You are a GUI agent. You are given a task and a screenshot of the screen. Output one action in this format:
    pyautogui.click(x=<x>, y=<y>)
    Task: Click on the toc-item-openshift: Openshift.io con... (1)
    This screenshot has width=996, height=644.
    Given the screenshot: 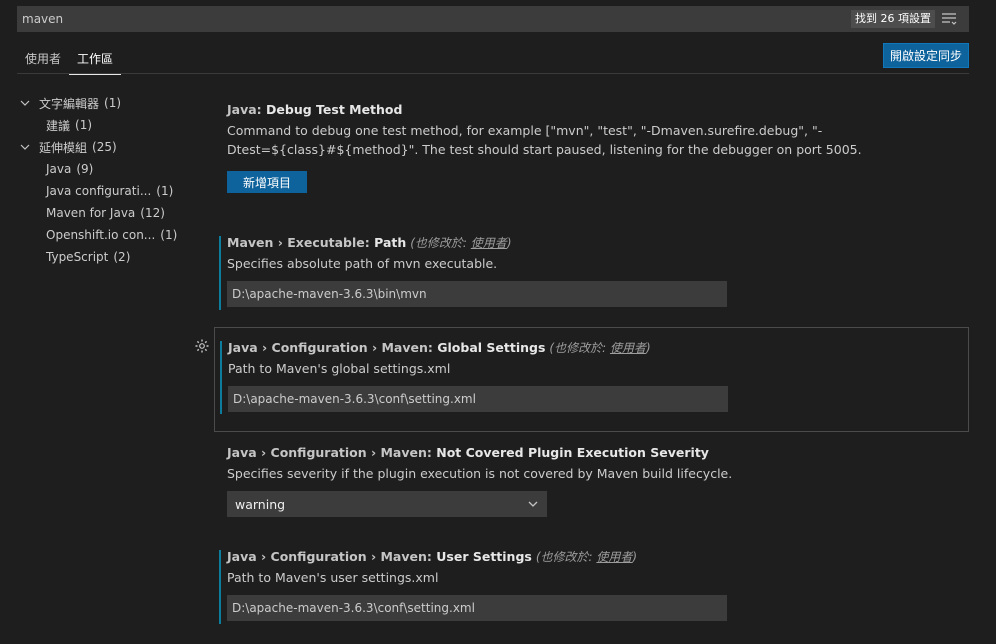 What is the action you would take?
    pyautogui.click(x=98, y=235)
    